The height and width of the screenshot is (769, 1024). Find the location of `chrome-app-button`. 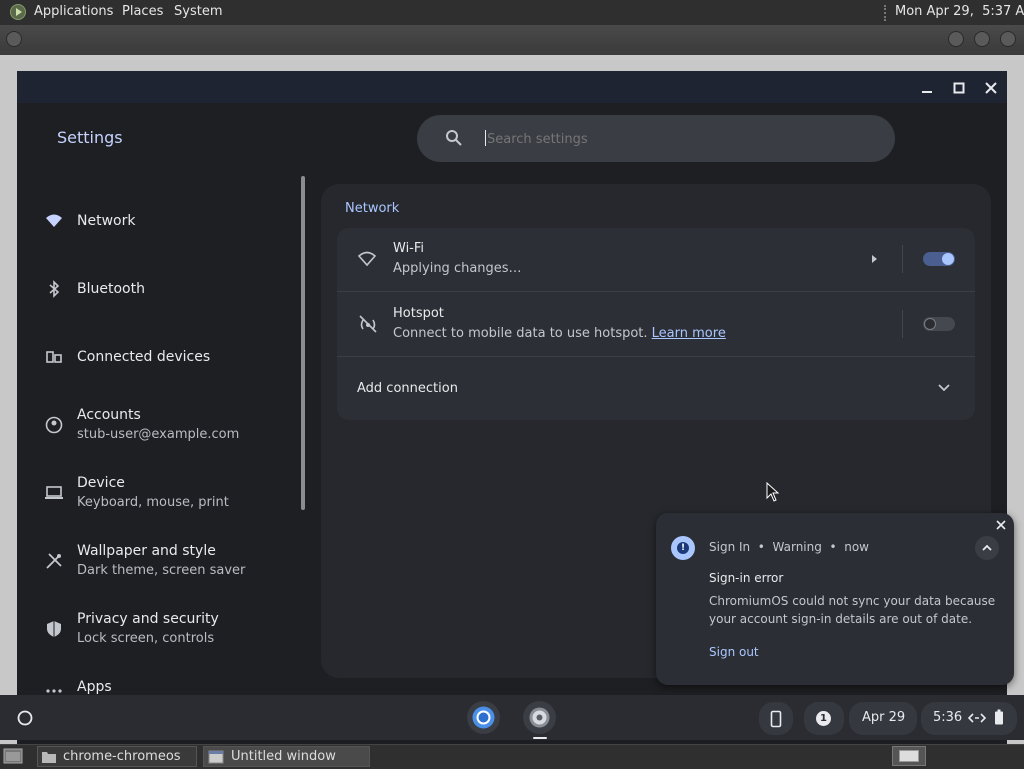

chrome-app-button is located at coordinates (483, 717).